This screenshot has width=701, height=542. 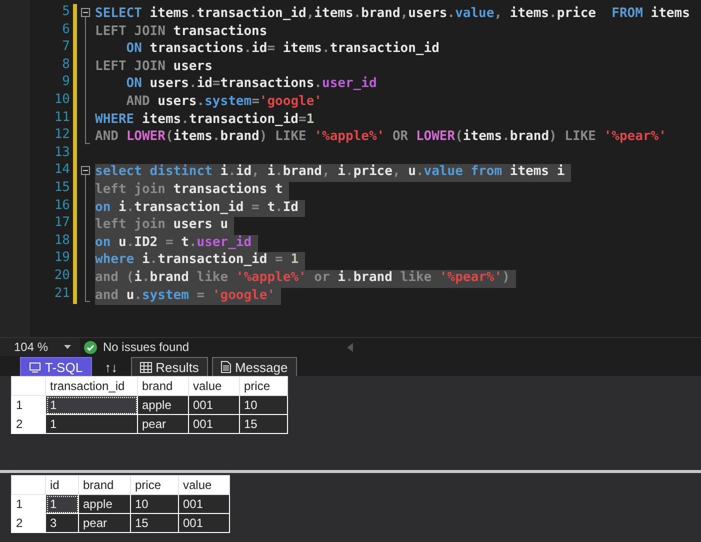 What do you see at coordinates (66, 83) in the screenshot?
I see `line-number: 9` at bounding box center [66, 83].